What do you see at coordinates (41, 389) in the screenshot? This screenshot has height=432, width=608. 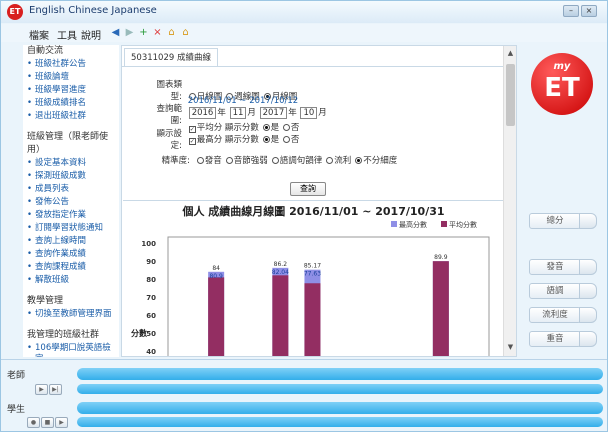 I see `teacher-play-icon: ▶` at bounding box center [41, 389].